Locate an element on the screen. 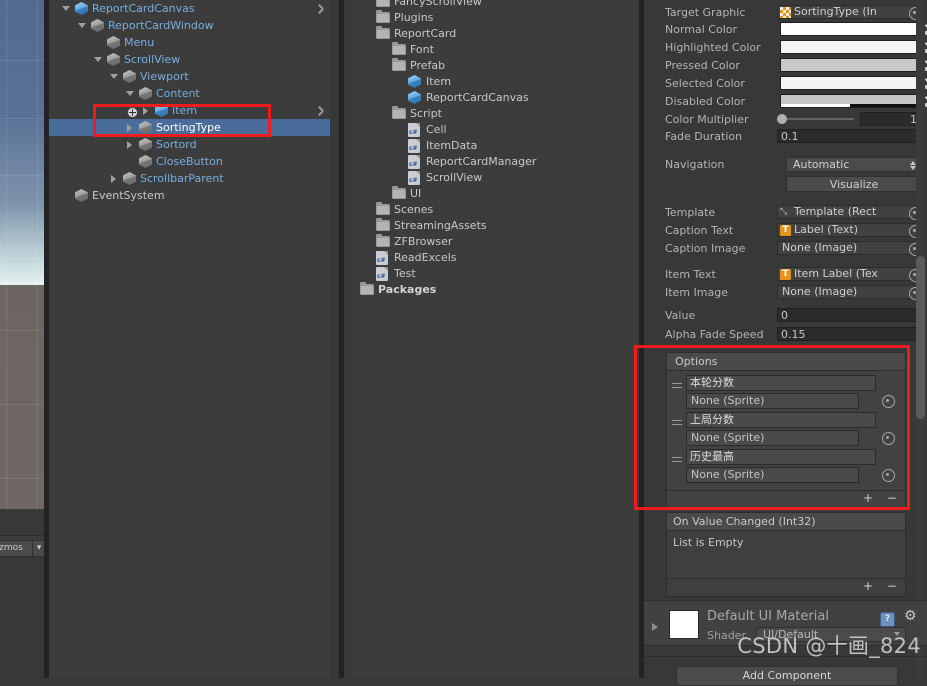 This screenshot has height=686, width=927. option-item: 历史最高 None (Sprite) is located at coordinates (786, 467).